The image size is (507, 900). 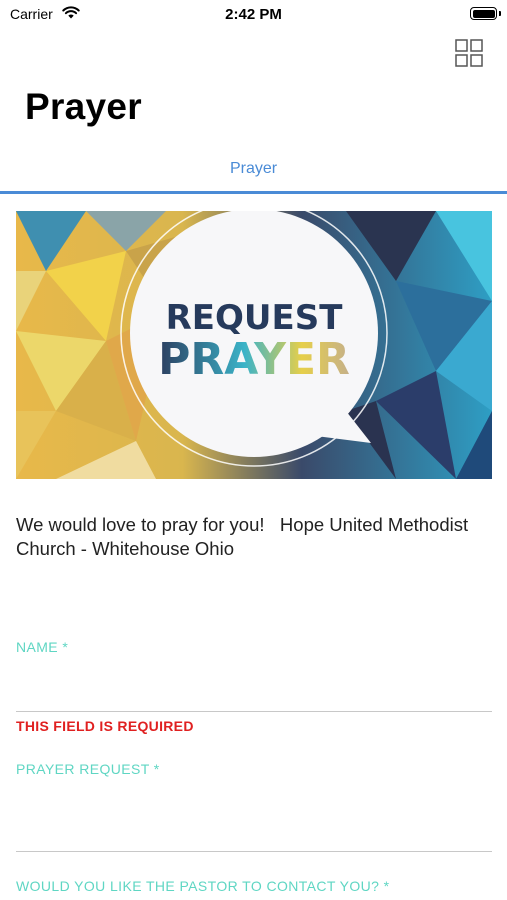 What do you see at coordinates (254, 690) in the screenshot?
I see `name-field` at bounding box center [254, 690].